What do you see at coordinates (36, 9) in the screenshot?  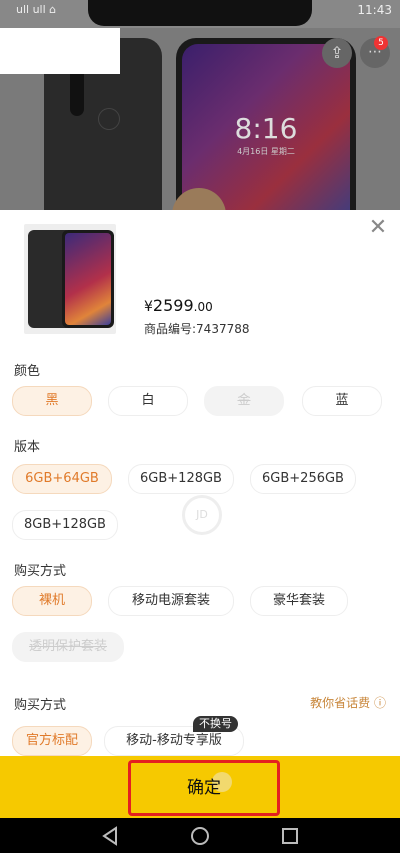 I see `signal-indicators: ull ull ⌂` at bounding box center [36, 9].